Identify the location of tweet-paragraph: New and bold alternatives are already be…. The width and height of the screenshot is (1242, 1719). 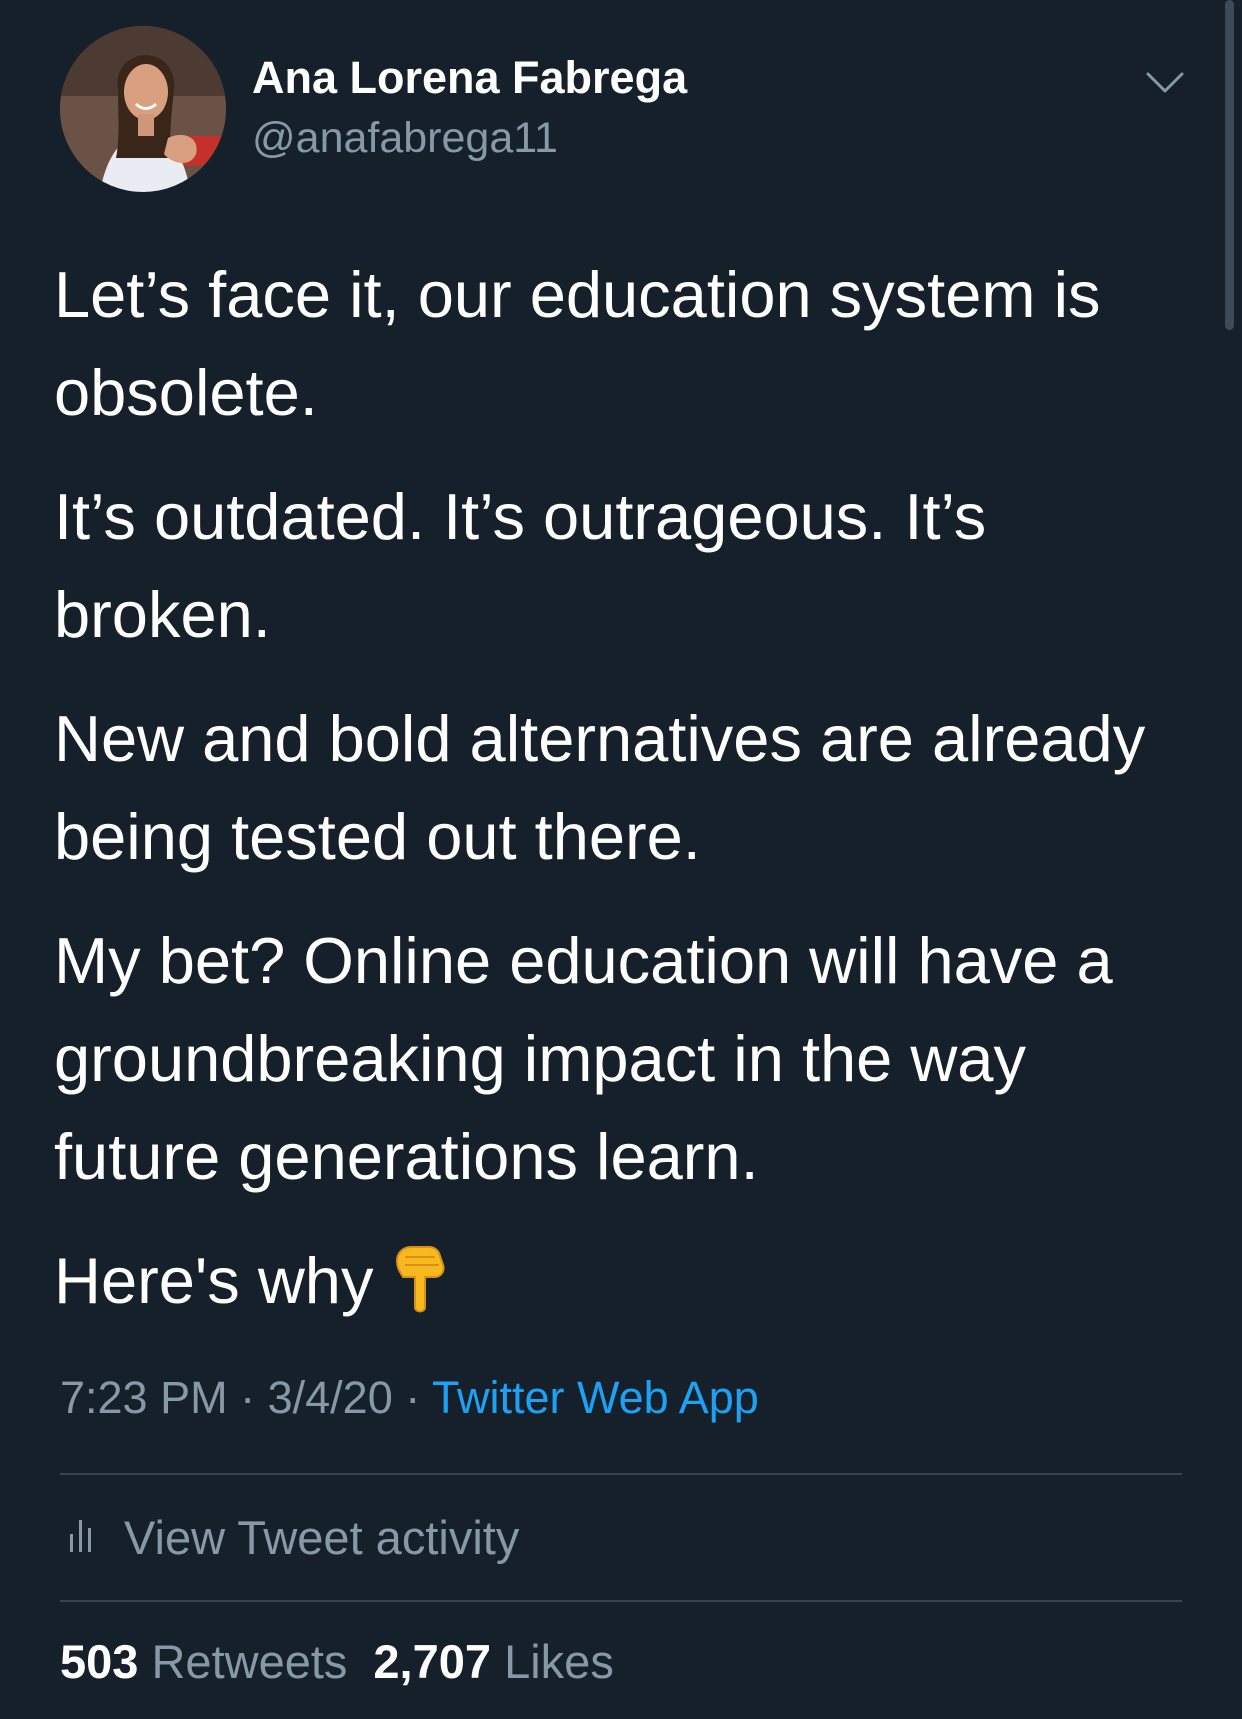
(600, 787).